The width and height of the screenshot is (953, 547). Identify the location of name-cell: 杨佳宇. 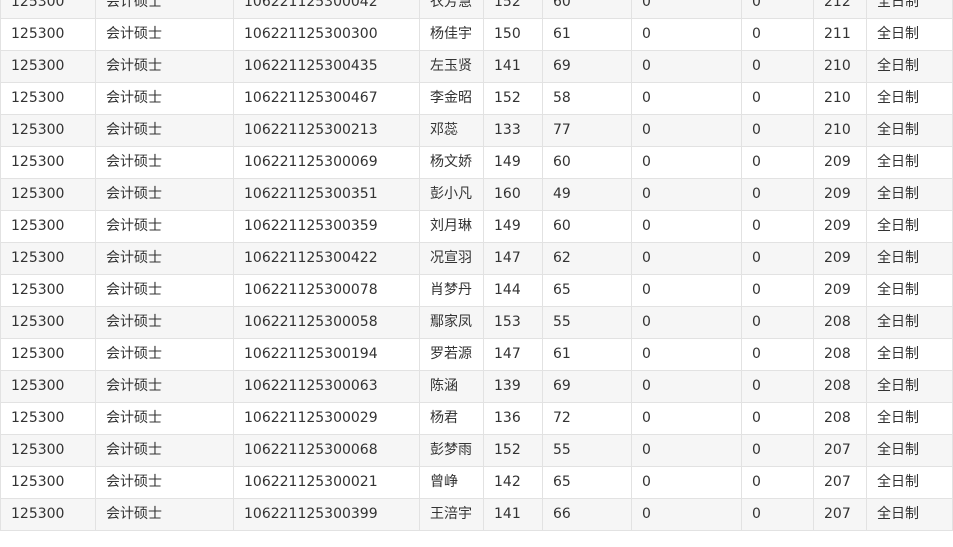
(451, 34).